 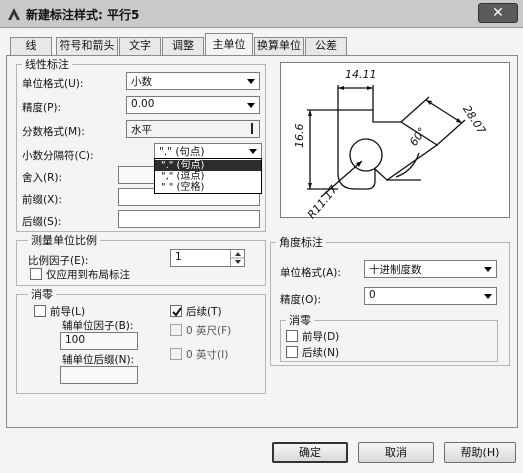 What do you see at coordinates (299, 136) in the screenshot?
I see `preview-dim-left: 16.6` at bounding box center [299, 136].